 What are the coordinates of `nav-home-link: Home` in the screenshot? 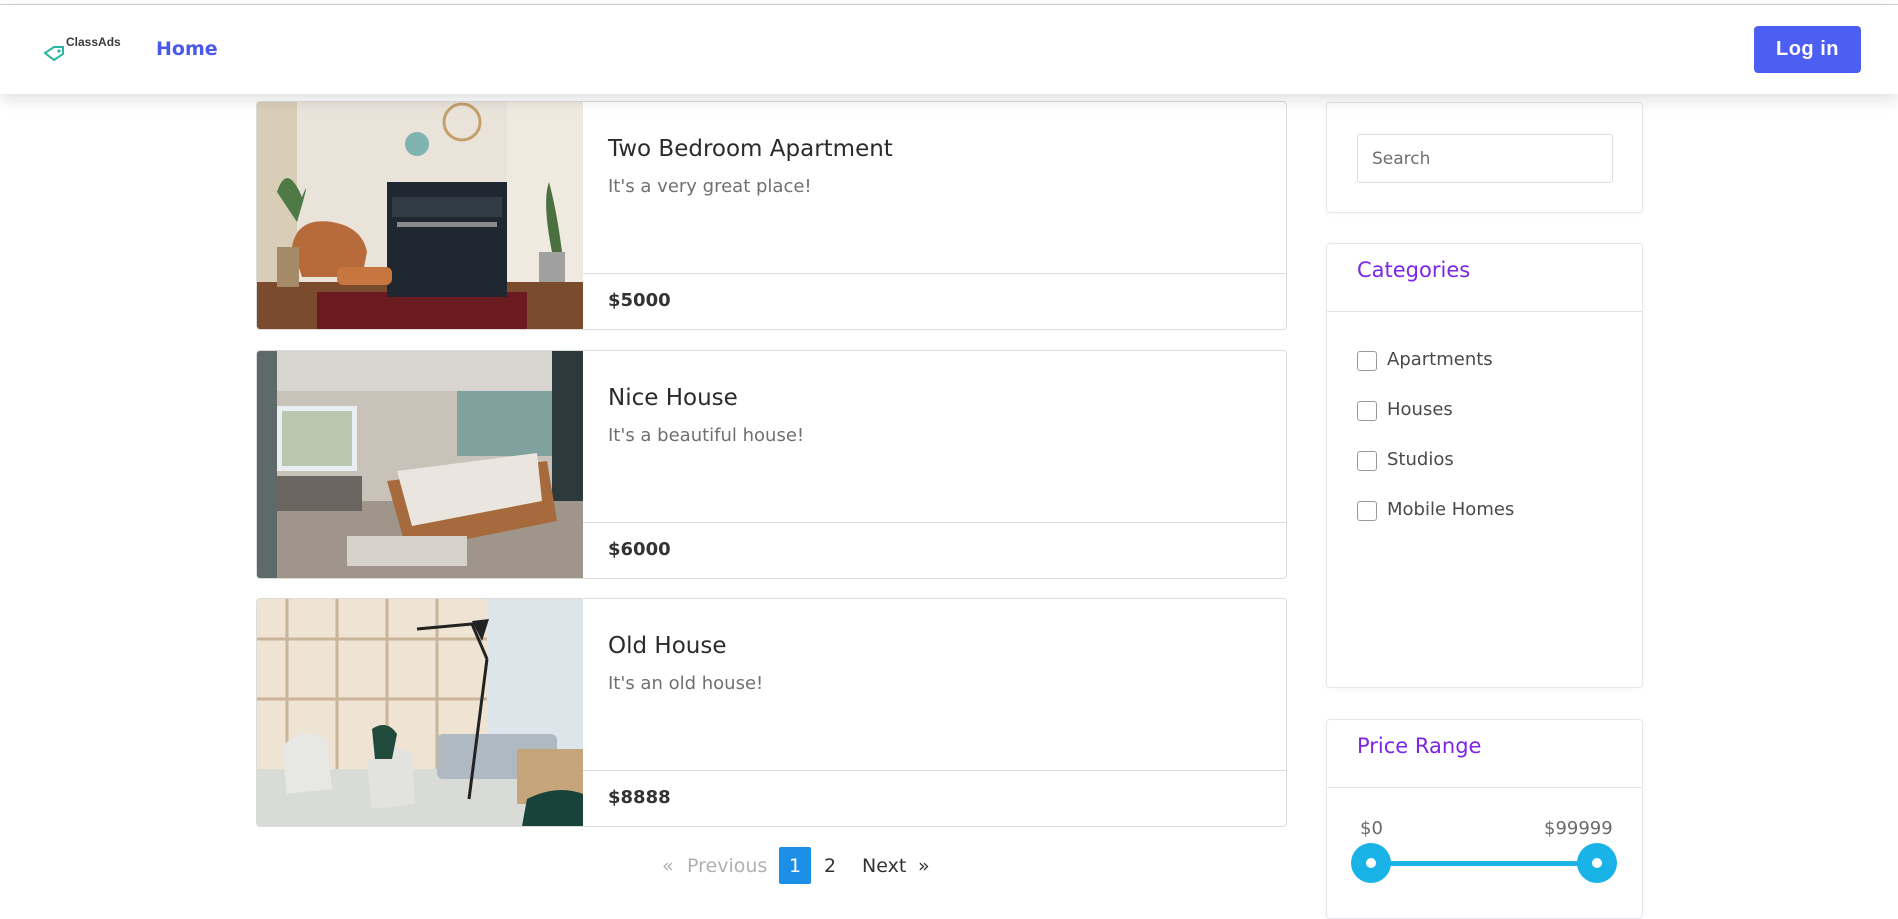 It's located at (187, 49).